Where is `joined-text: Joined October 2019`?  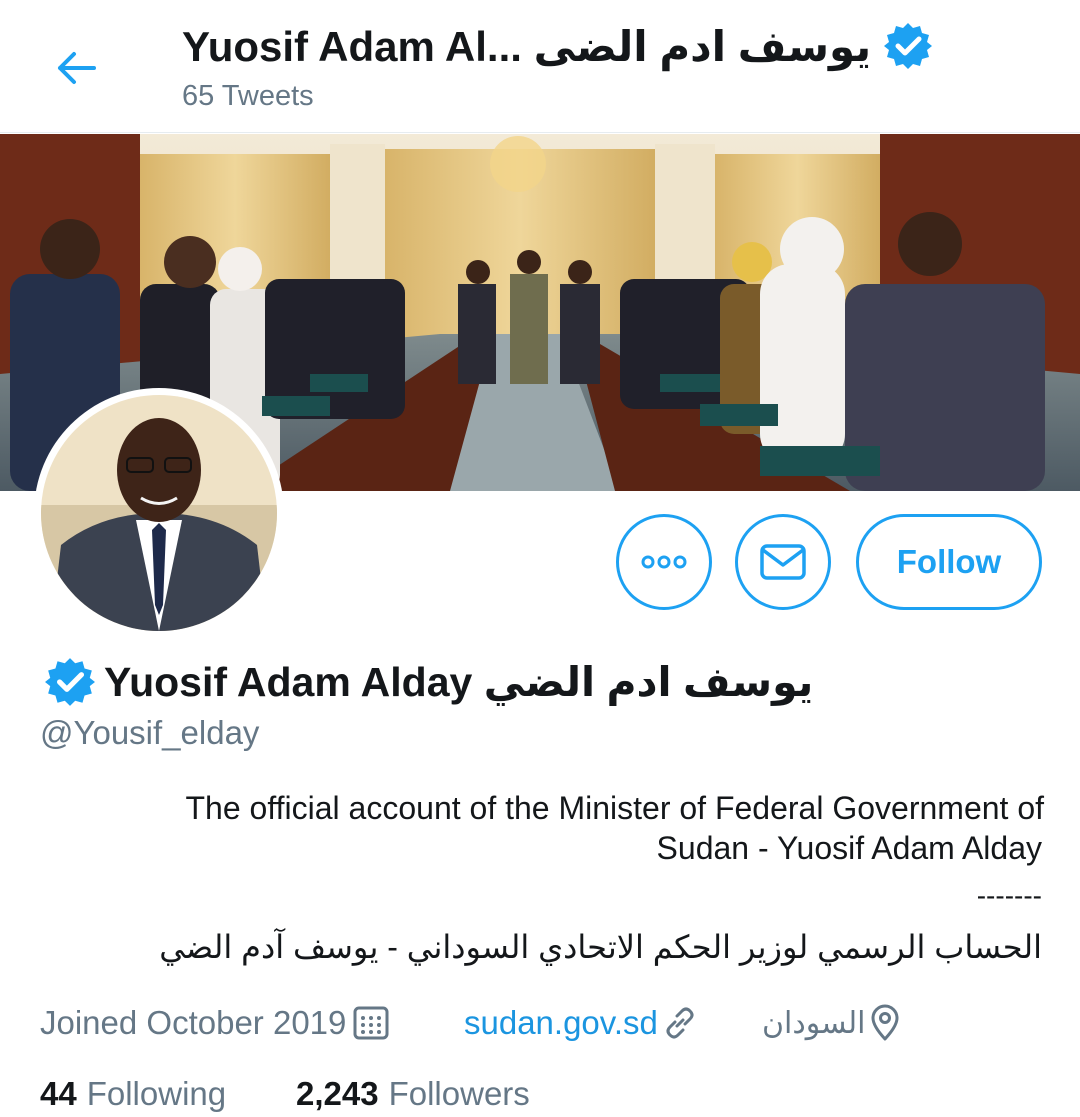
joined-text: Joined October 2019 is located at coordinates (193, 1022).